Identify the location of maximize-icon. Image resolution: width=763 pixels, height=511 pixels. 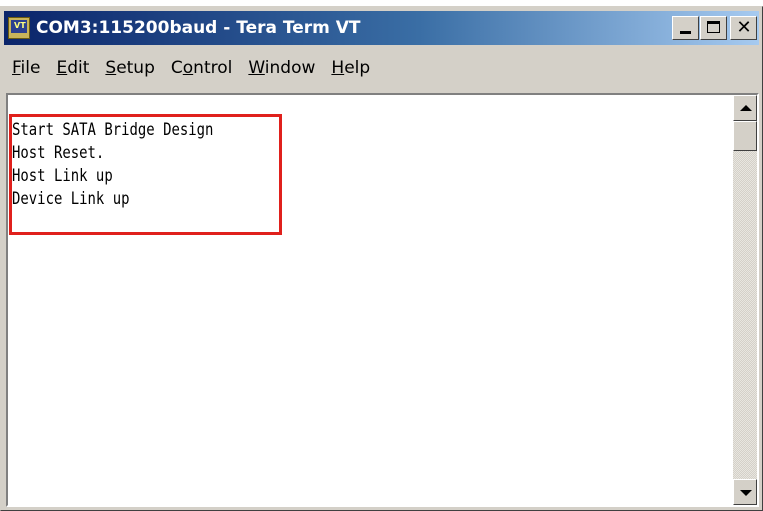
(713, 27).